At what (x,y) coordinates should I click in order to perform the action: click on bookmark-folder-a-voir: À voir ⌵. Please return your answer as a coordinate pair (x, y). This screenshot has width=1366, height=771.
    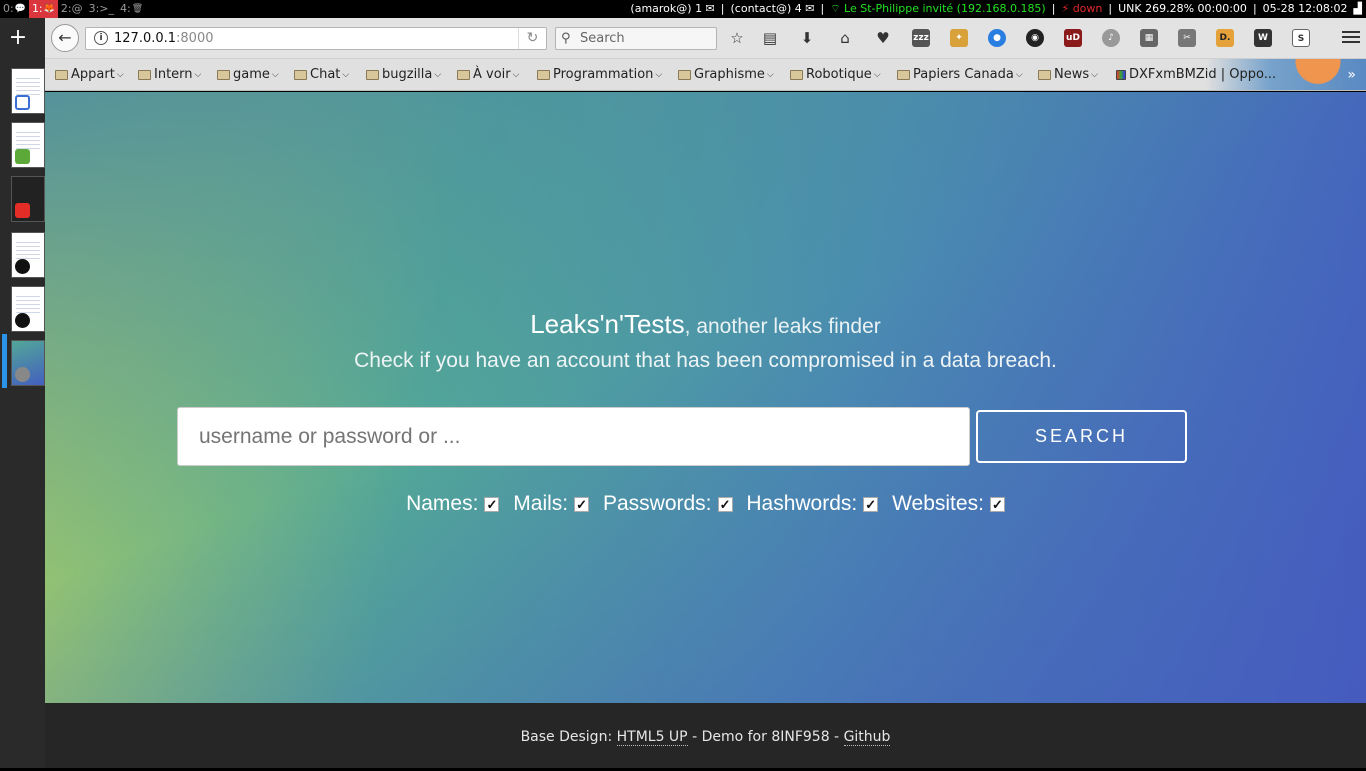
    Looking at the image, I should click on (488, 75).